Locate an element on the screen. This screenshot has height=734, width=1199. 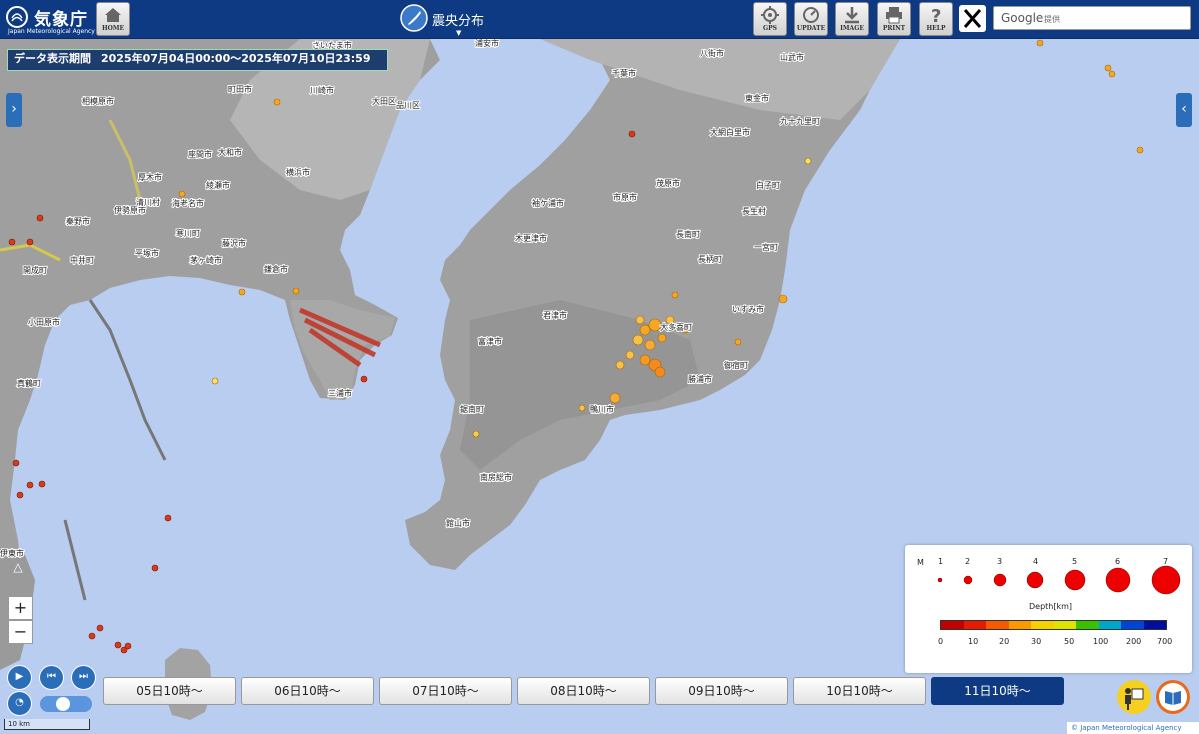
place-label: 三浦市 is located at coordinates (340, 393).